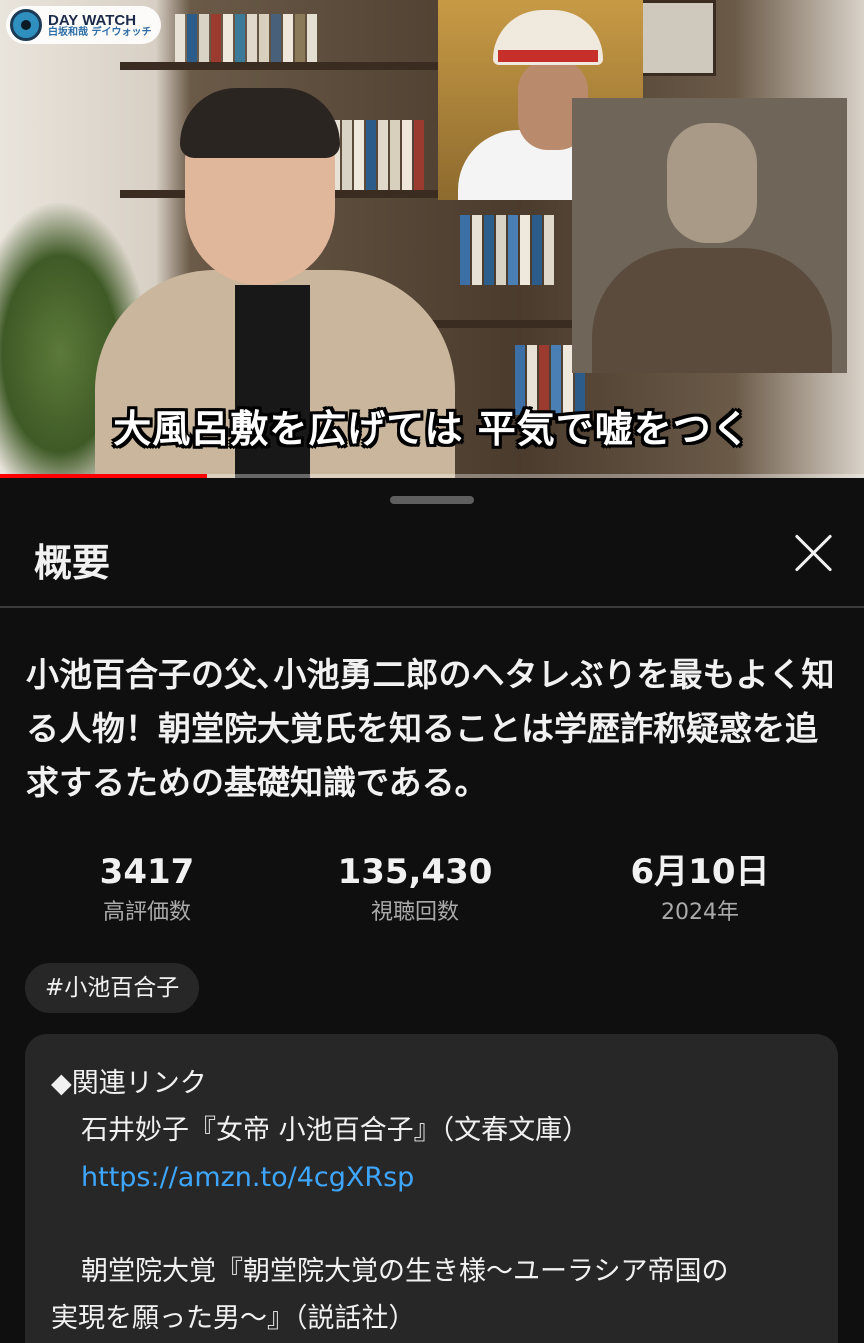 The width and height of the screenshot is (864, 1343). I want to click on logo-title: DAY WATCH, so click(92, 20).